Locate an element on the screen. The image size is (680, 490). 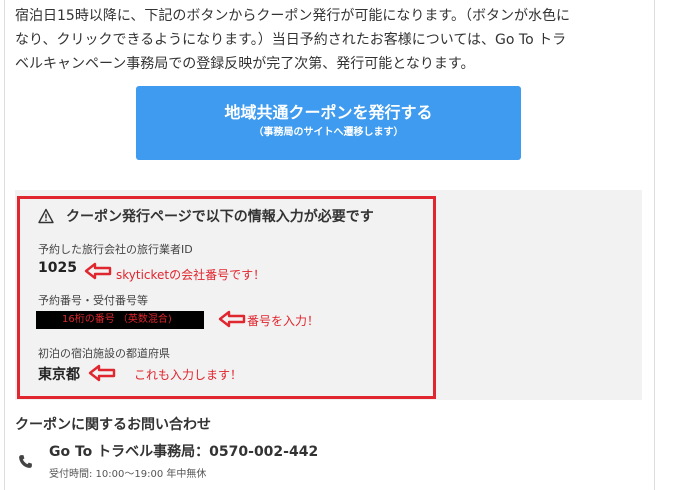
issue-coupon-button-sublabel: （事務局のサイトへ遷移します） is located at coordinates (328, 132).